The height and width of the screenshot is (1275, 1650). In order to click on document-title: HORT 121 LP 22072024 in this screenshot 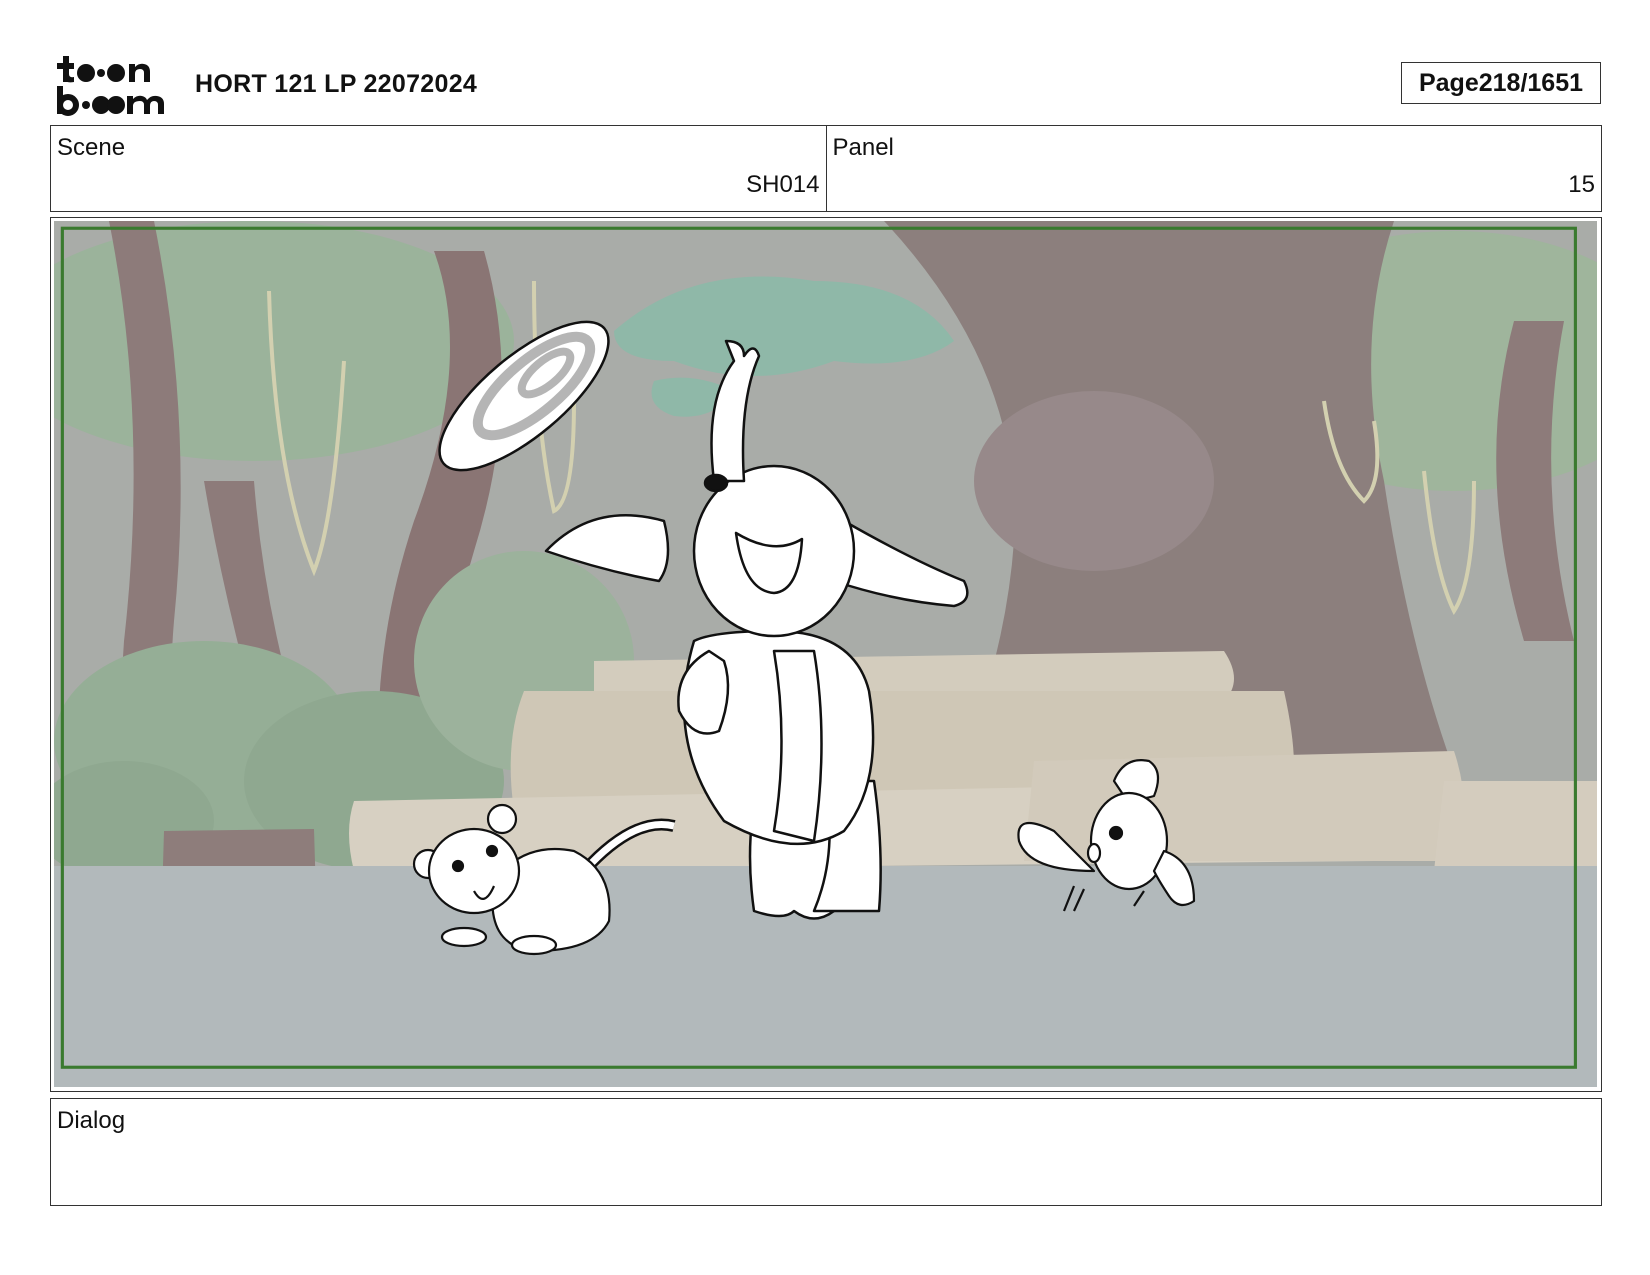, I will do `click(336, 84)`.